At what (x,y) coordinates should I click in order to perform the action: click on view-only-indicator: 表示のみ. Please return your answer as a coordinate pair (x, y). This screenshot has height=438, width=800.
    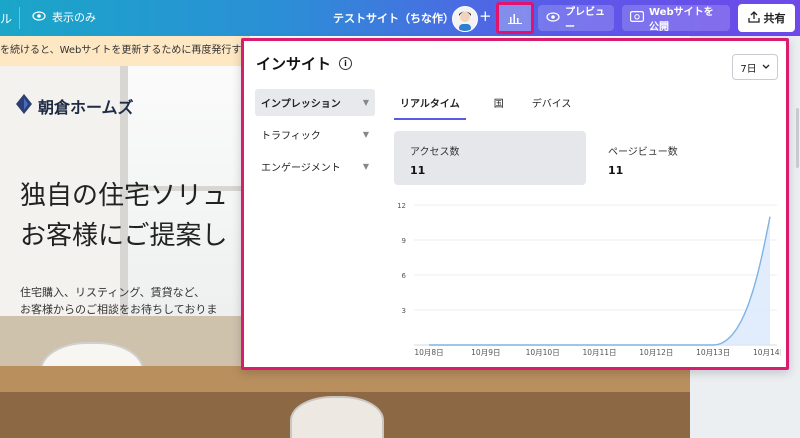
    Looking at the image, I should click on (64, 17).